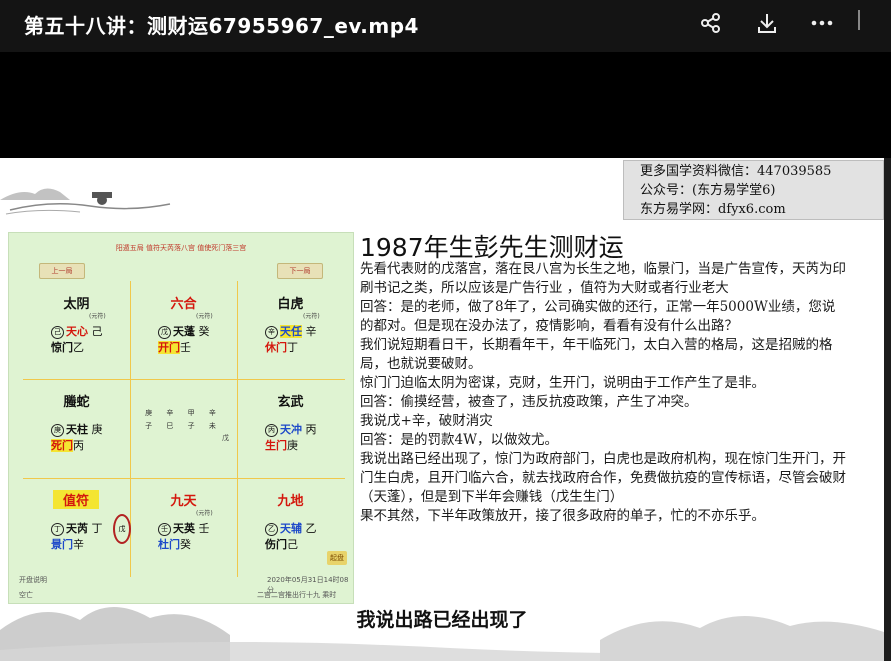 The height and width of the screenshot is (661, 891). I want to click on prev-layout-button: 上一局, so click(62, 271).